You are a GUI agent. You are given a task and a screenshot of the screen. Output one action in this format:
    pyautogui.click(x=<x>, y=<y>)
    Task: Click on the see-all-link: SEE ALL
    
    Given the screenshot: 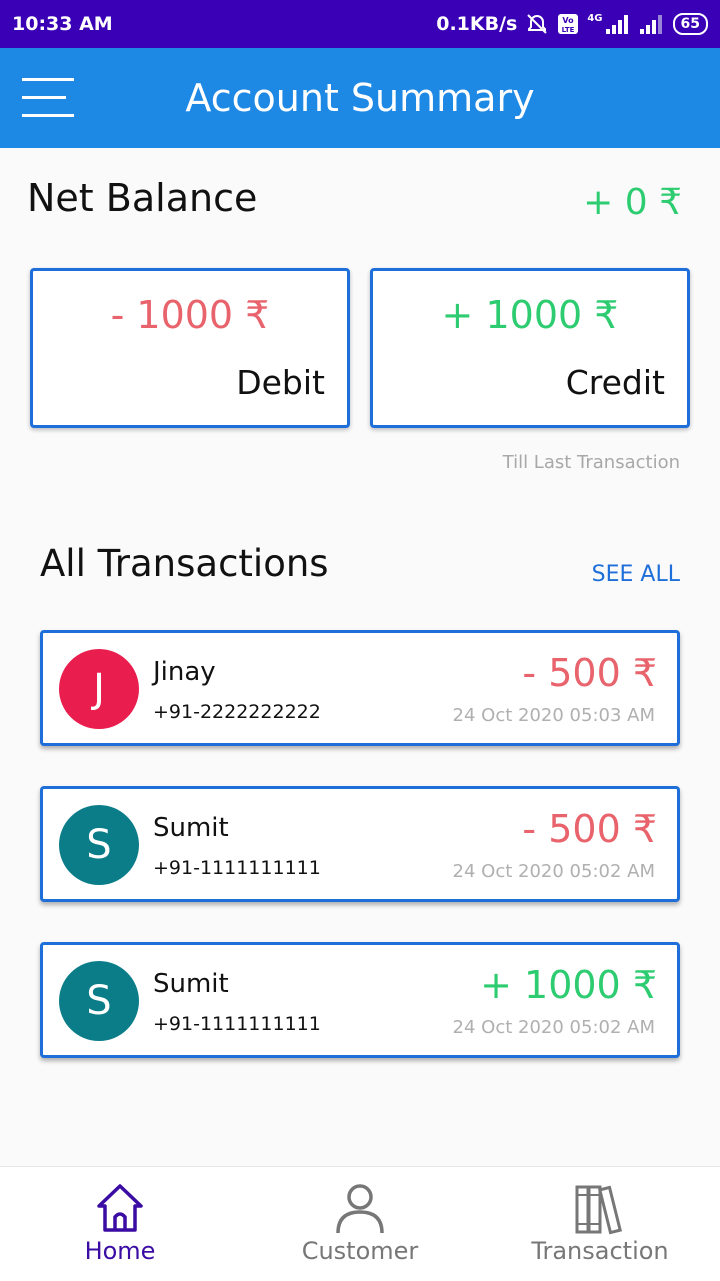 What is the action you would take?
    pyautogui.click(x=636, y=574)
    